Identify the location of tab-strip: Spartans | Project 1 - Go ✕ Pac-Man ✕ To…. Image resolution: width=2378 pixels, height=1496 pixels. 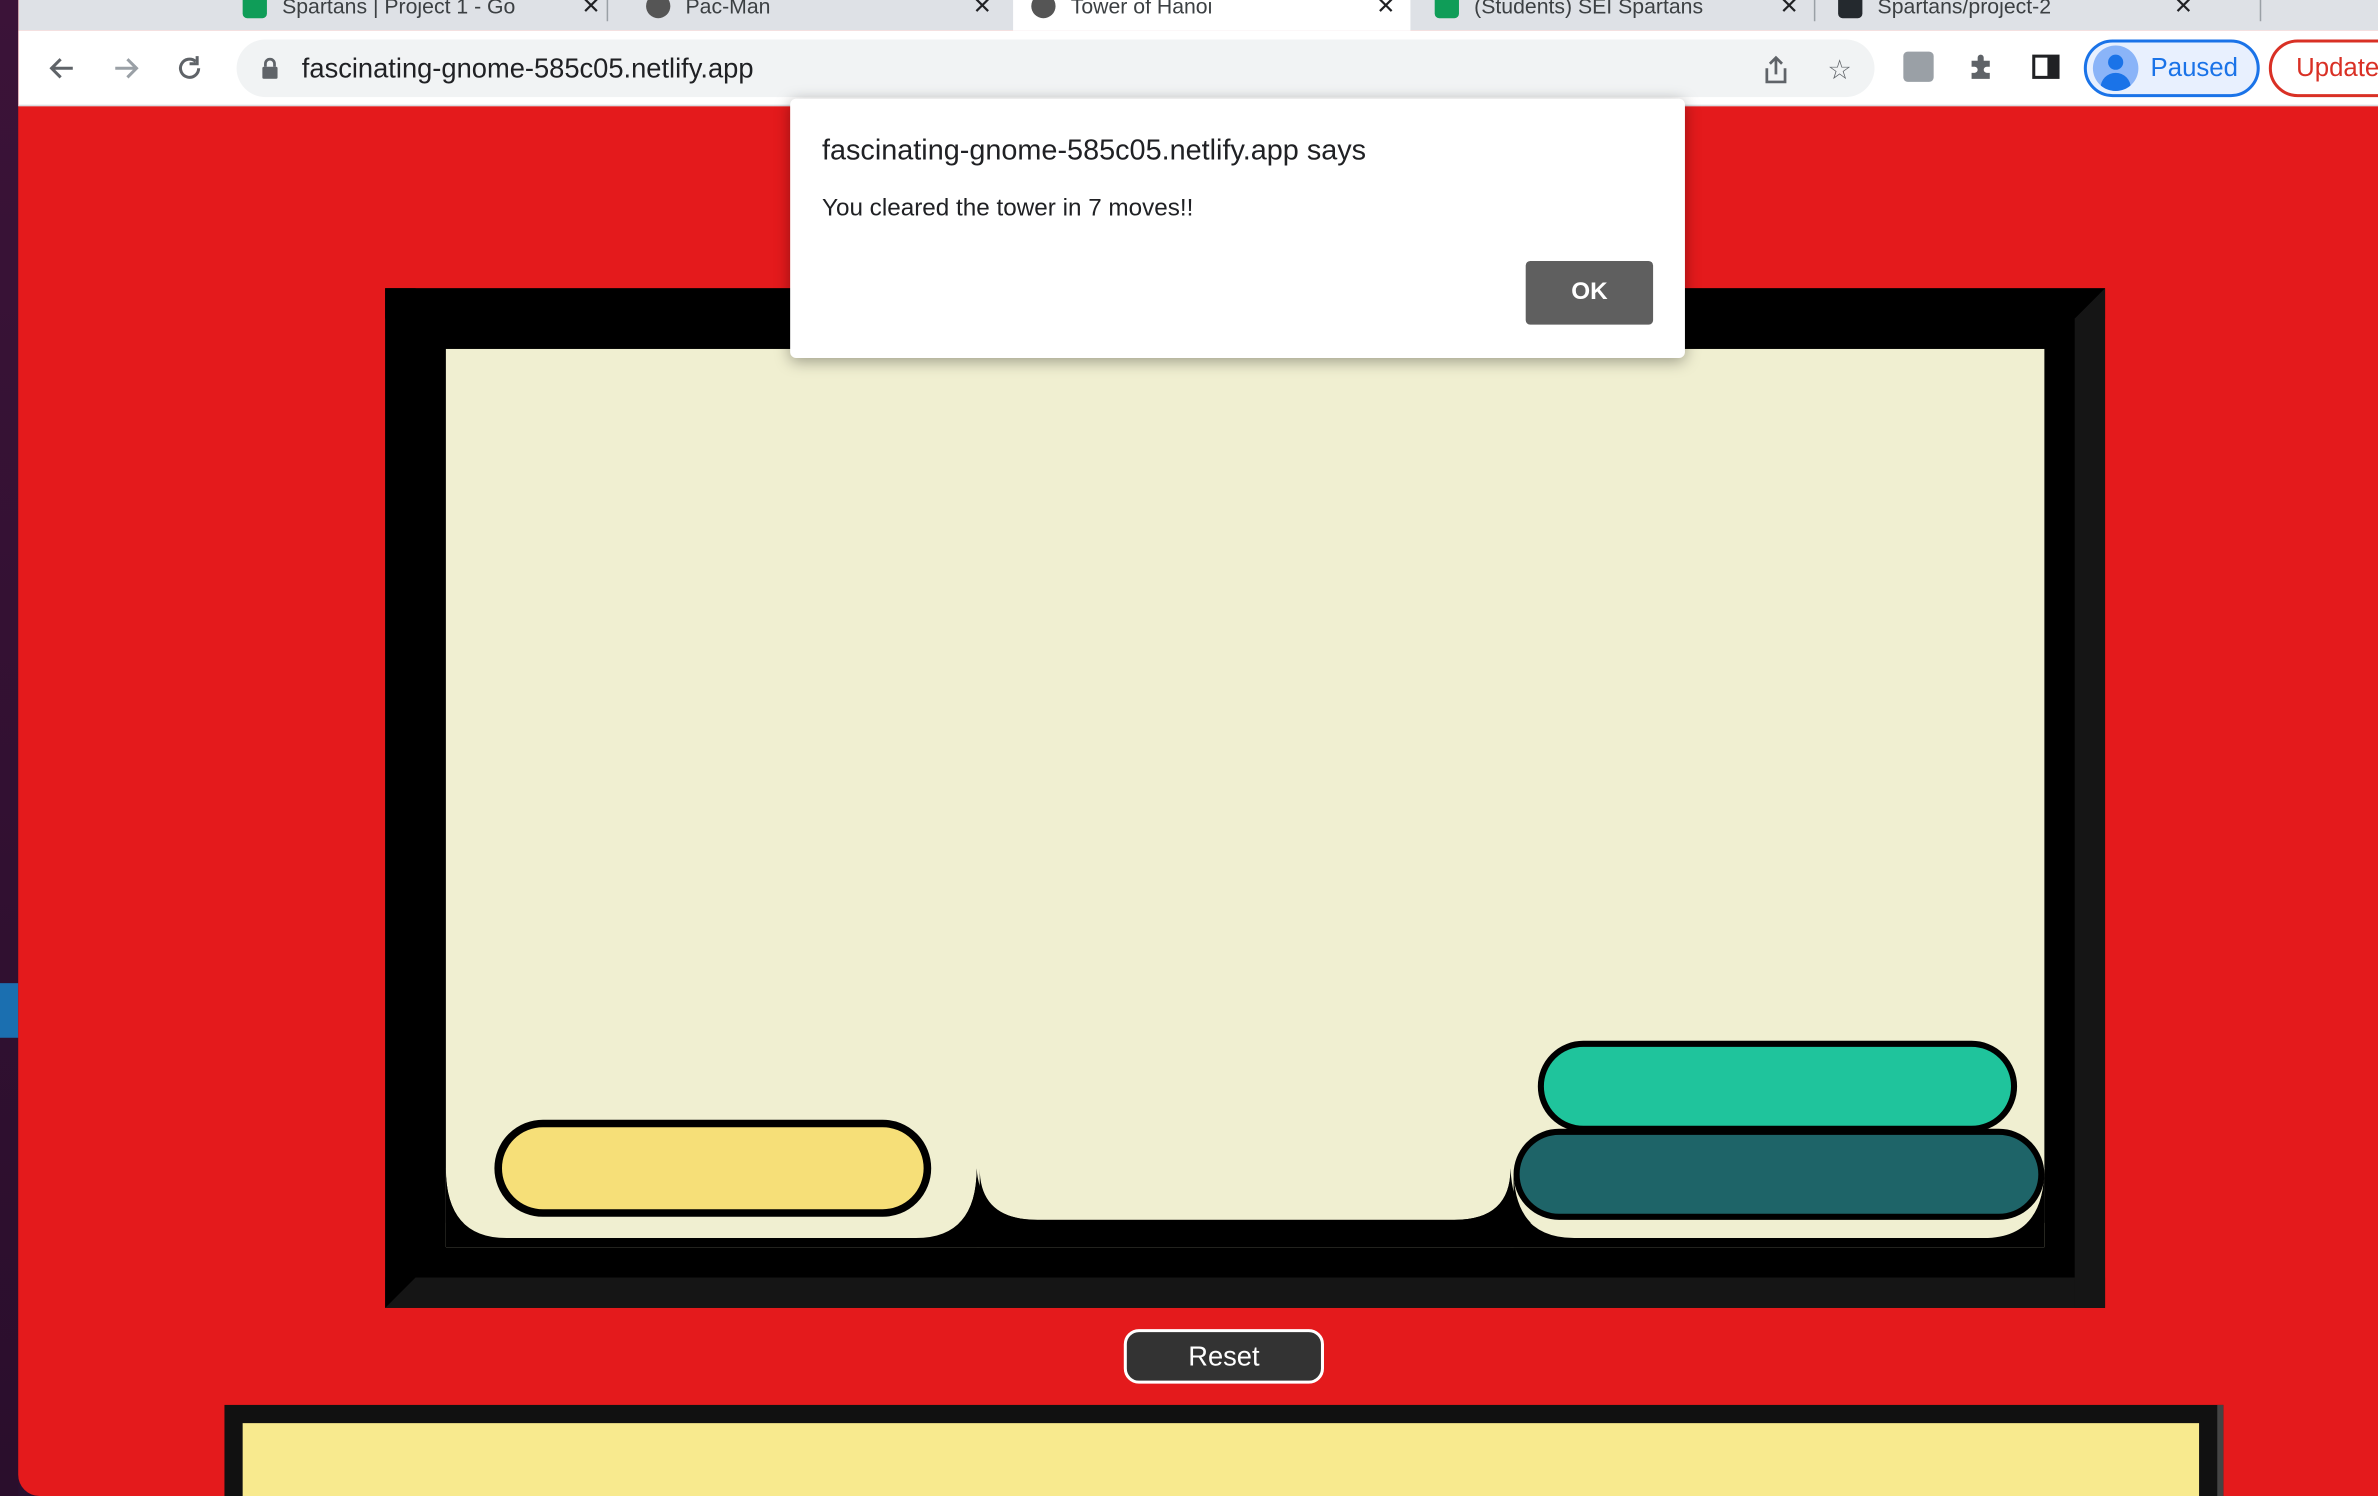
(1198, 15).